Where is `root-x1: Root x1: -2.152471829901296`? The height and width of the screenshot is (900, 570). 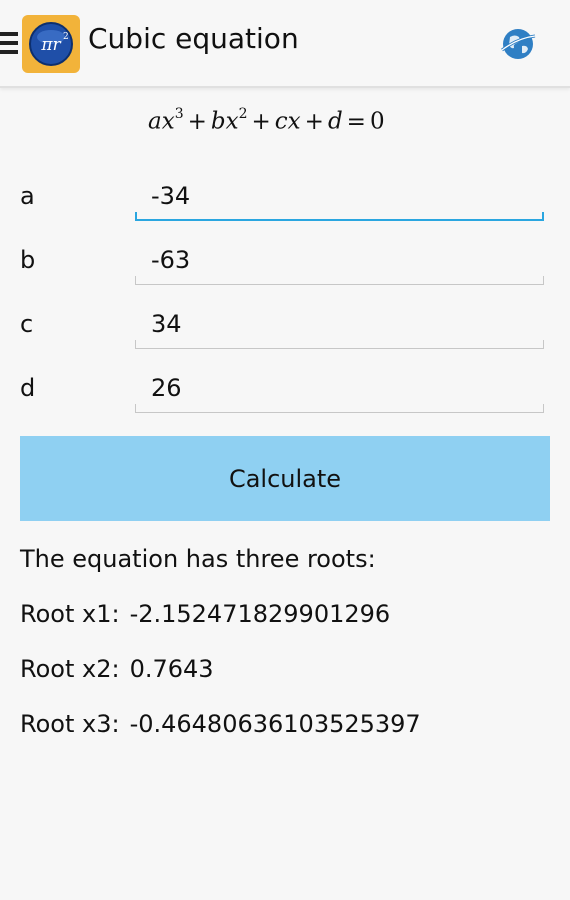
root-x1: Root x1: -2.152471829901296 is located at coordinates (205, 614).